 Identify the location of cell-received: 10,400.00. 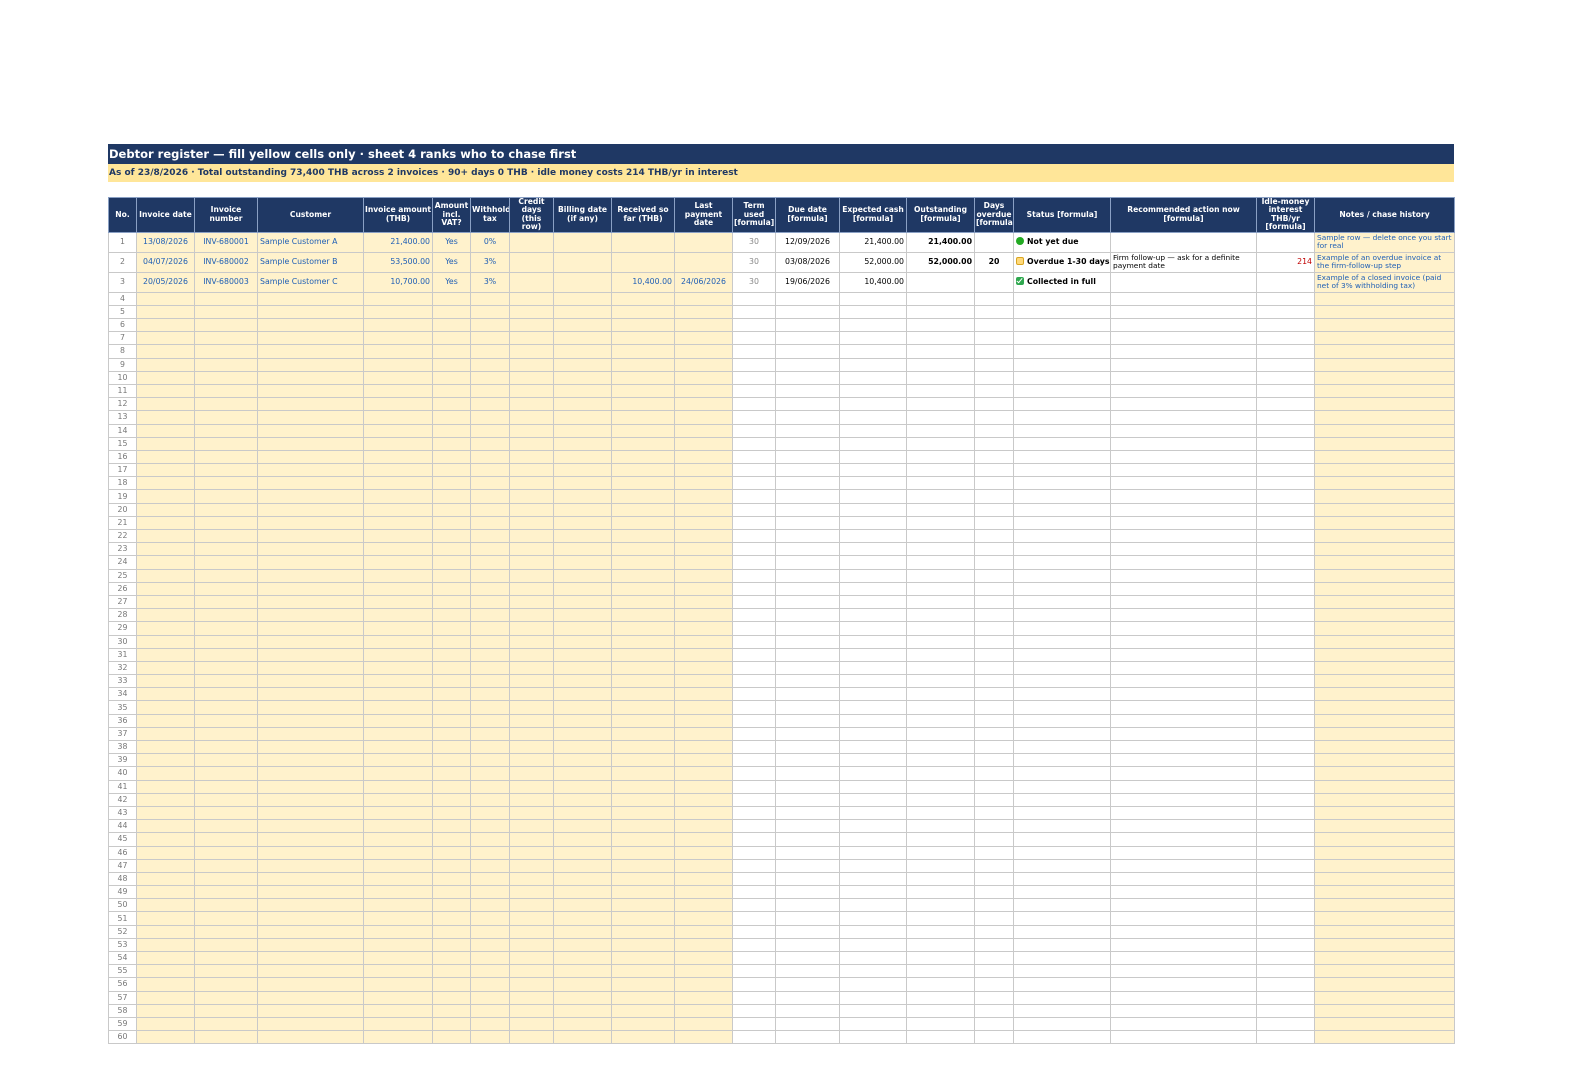
(643, 282).